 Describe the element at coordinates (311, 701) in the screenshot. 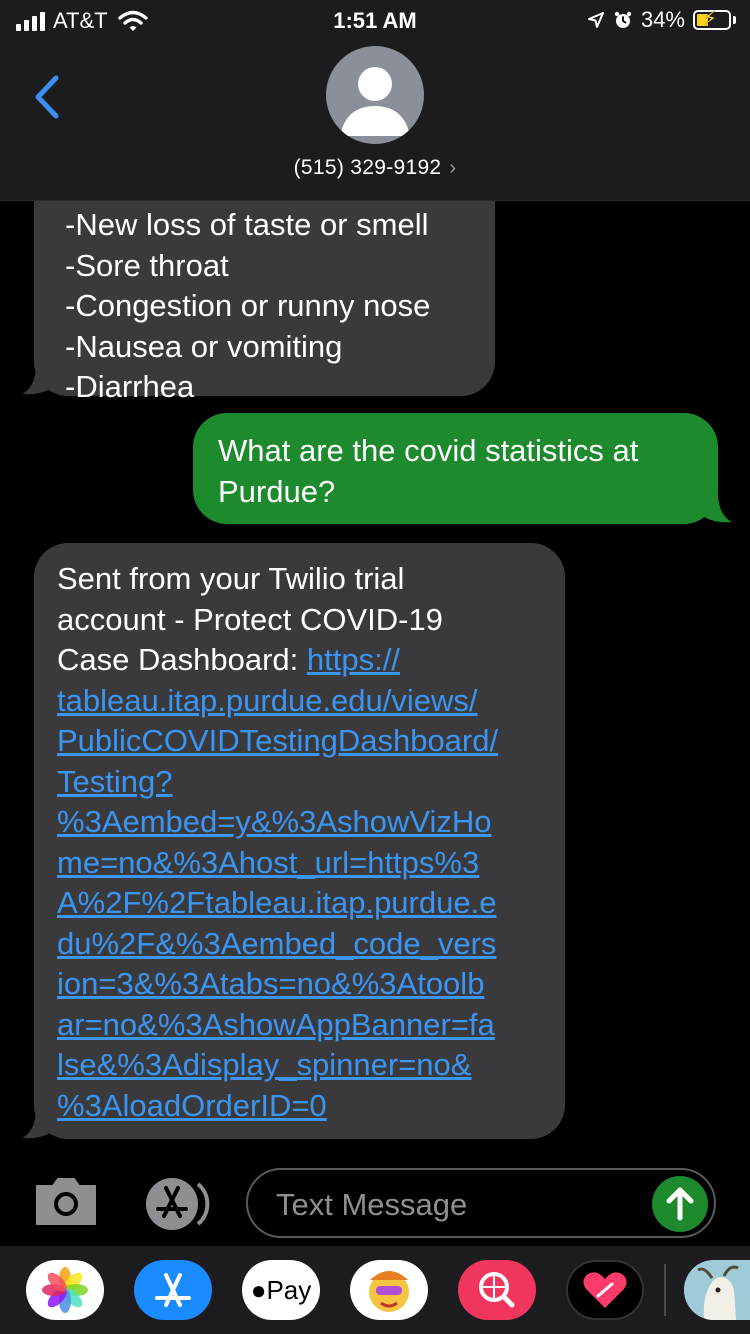

I see `dashboard-link: tableau.itap.purdue.edu/views/` at that location.